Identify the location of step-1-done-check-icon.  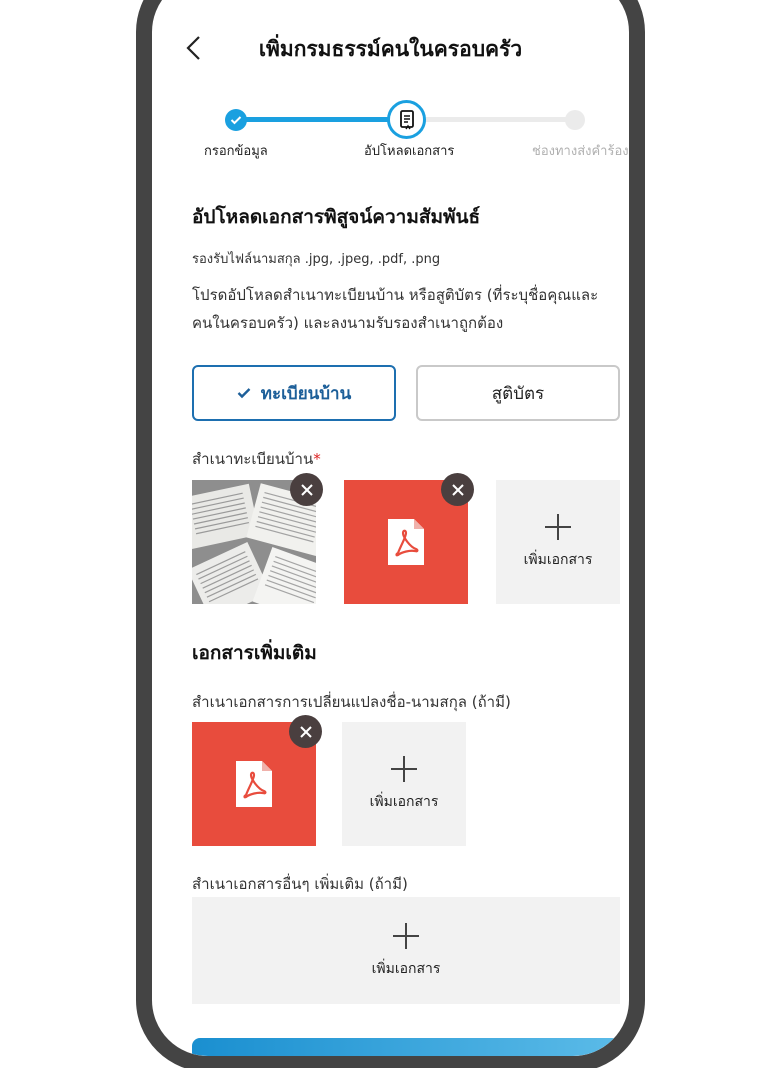
(236, 120).